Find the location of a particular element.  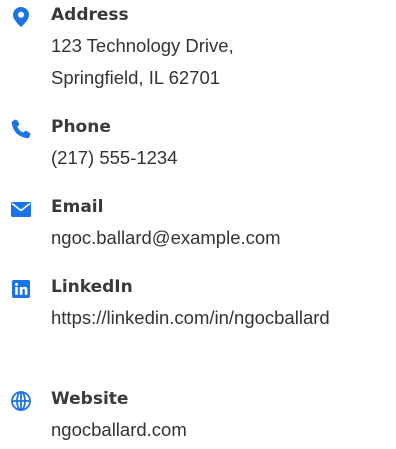

map-pin-icon is located at coordinates (21, 17).